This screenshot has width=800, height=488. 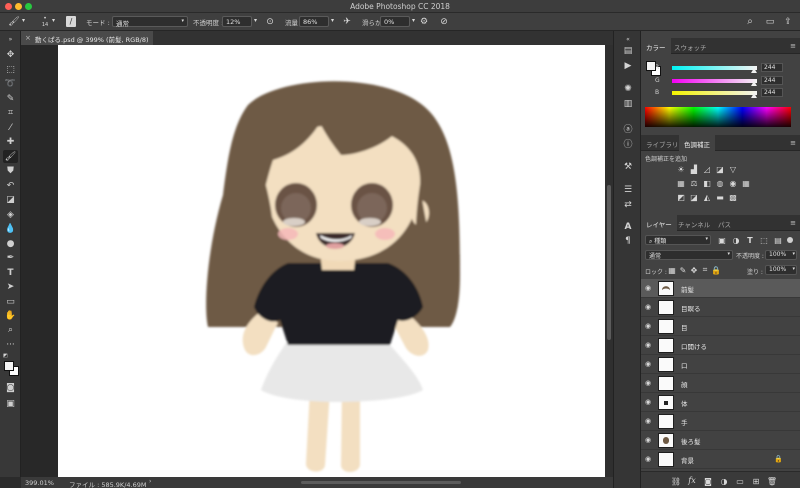 I want to click on properties-panel-icon: ⚒, so click(x=628, y=167).